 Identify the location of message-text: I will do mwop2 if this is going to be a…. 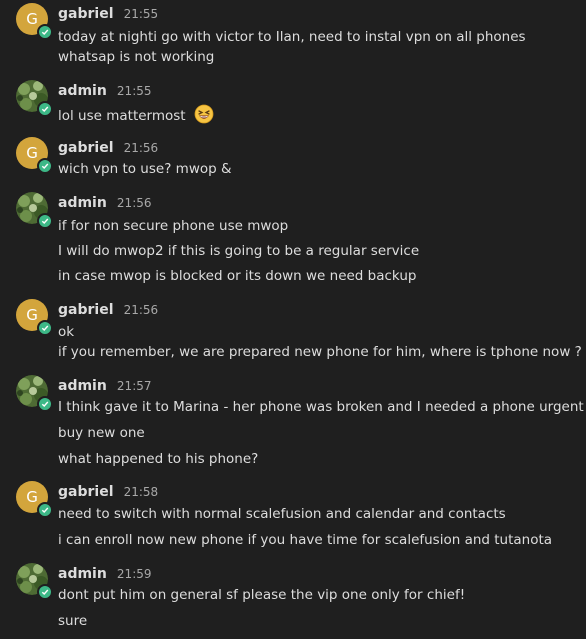
(239, 251).